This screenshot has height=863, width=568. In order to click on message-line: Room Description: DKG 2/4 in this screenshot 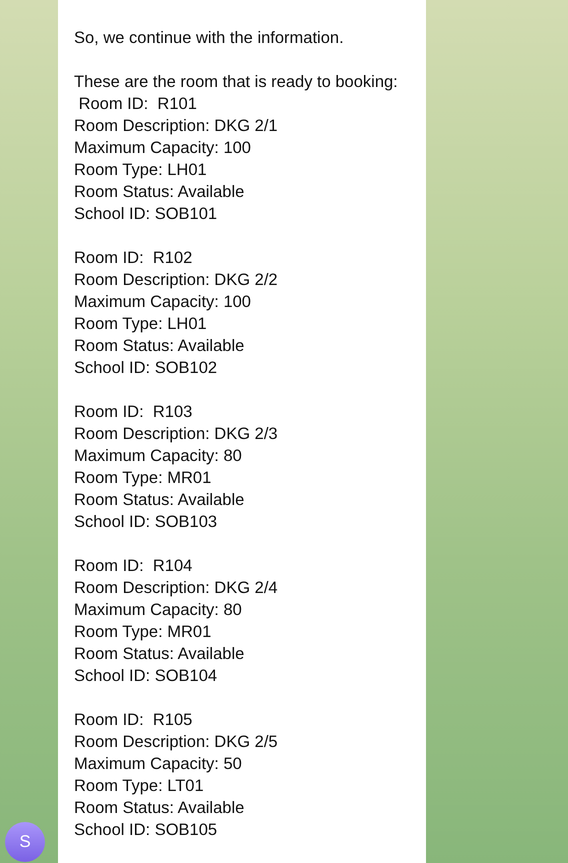, I will do `click(176, 588)`.